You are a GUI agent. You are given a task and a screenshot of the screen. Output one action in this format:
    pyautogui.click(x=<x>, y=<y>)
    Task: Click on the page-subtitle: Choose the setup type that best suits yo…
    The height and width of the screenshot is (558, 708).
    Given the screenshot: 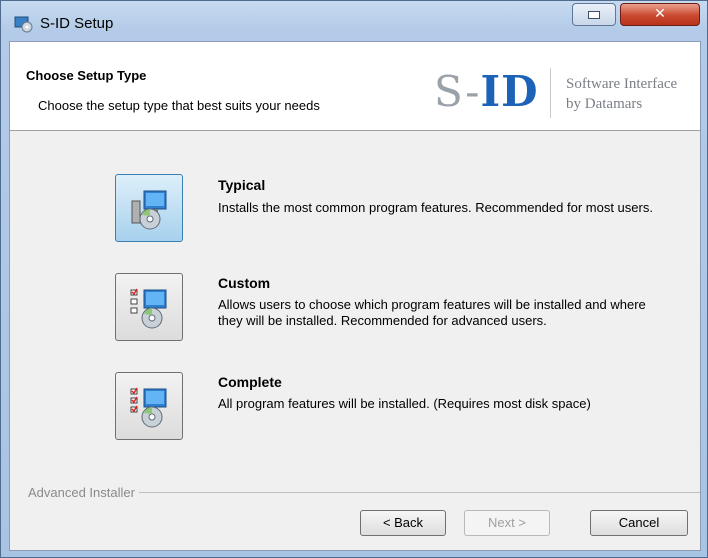 What is the action you would take?
    pyautogui.click(x=179, y=105)
    